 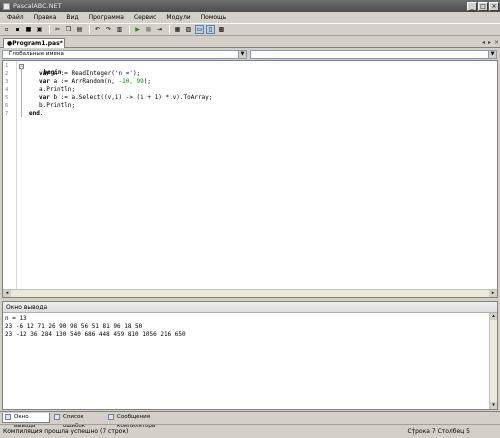 What do you see at coordinates (250, 6) in the screenshot?
I see `title-bar: PascalABC.NET _ □ ×` at bounding box center [250, 6].